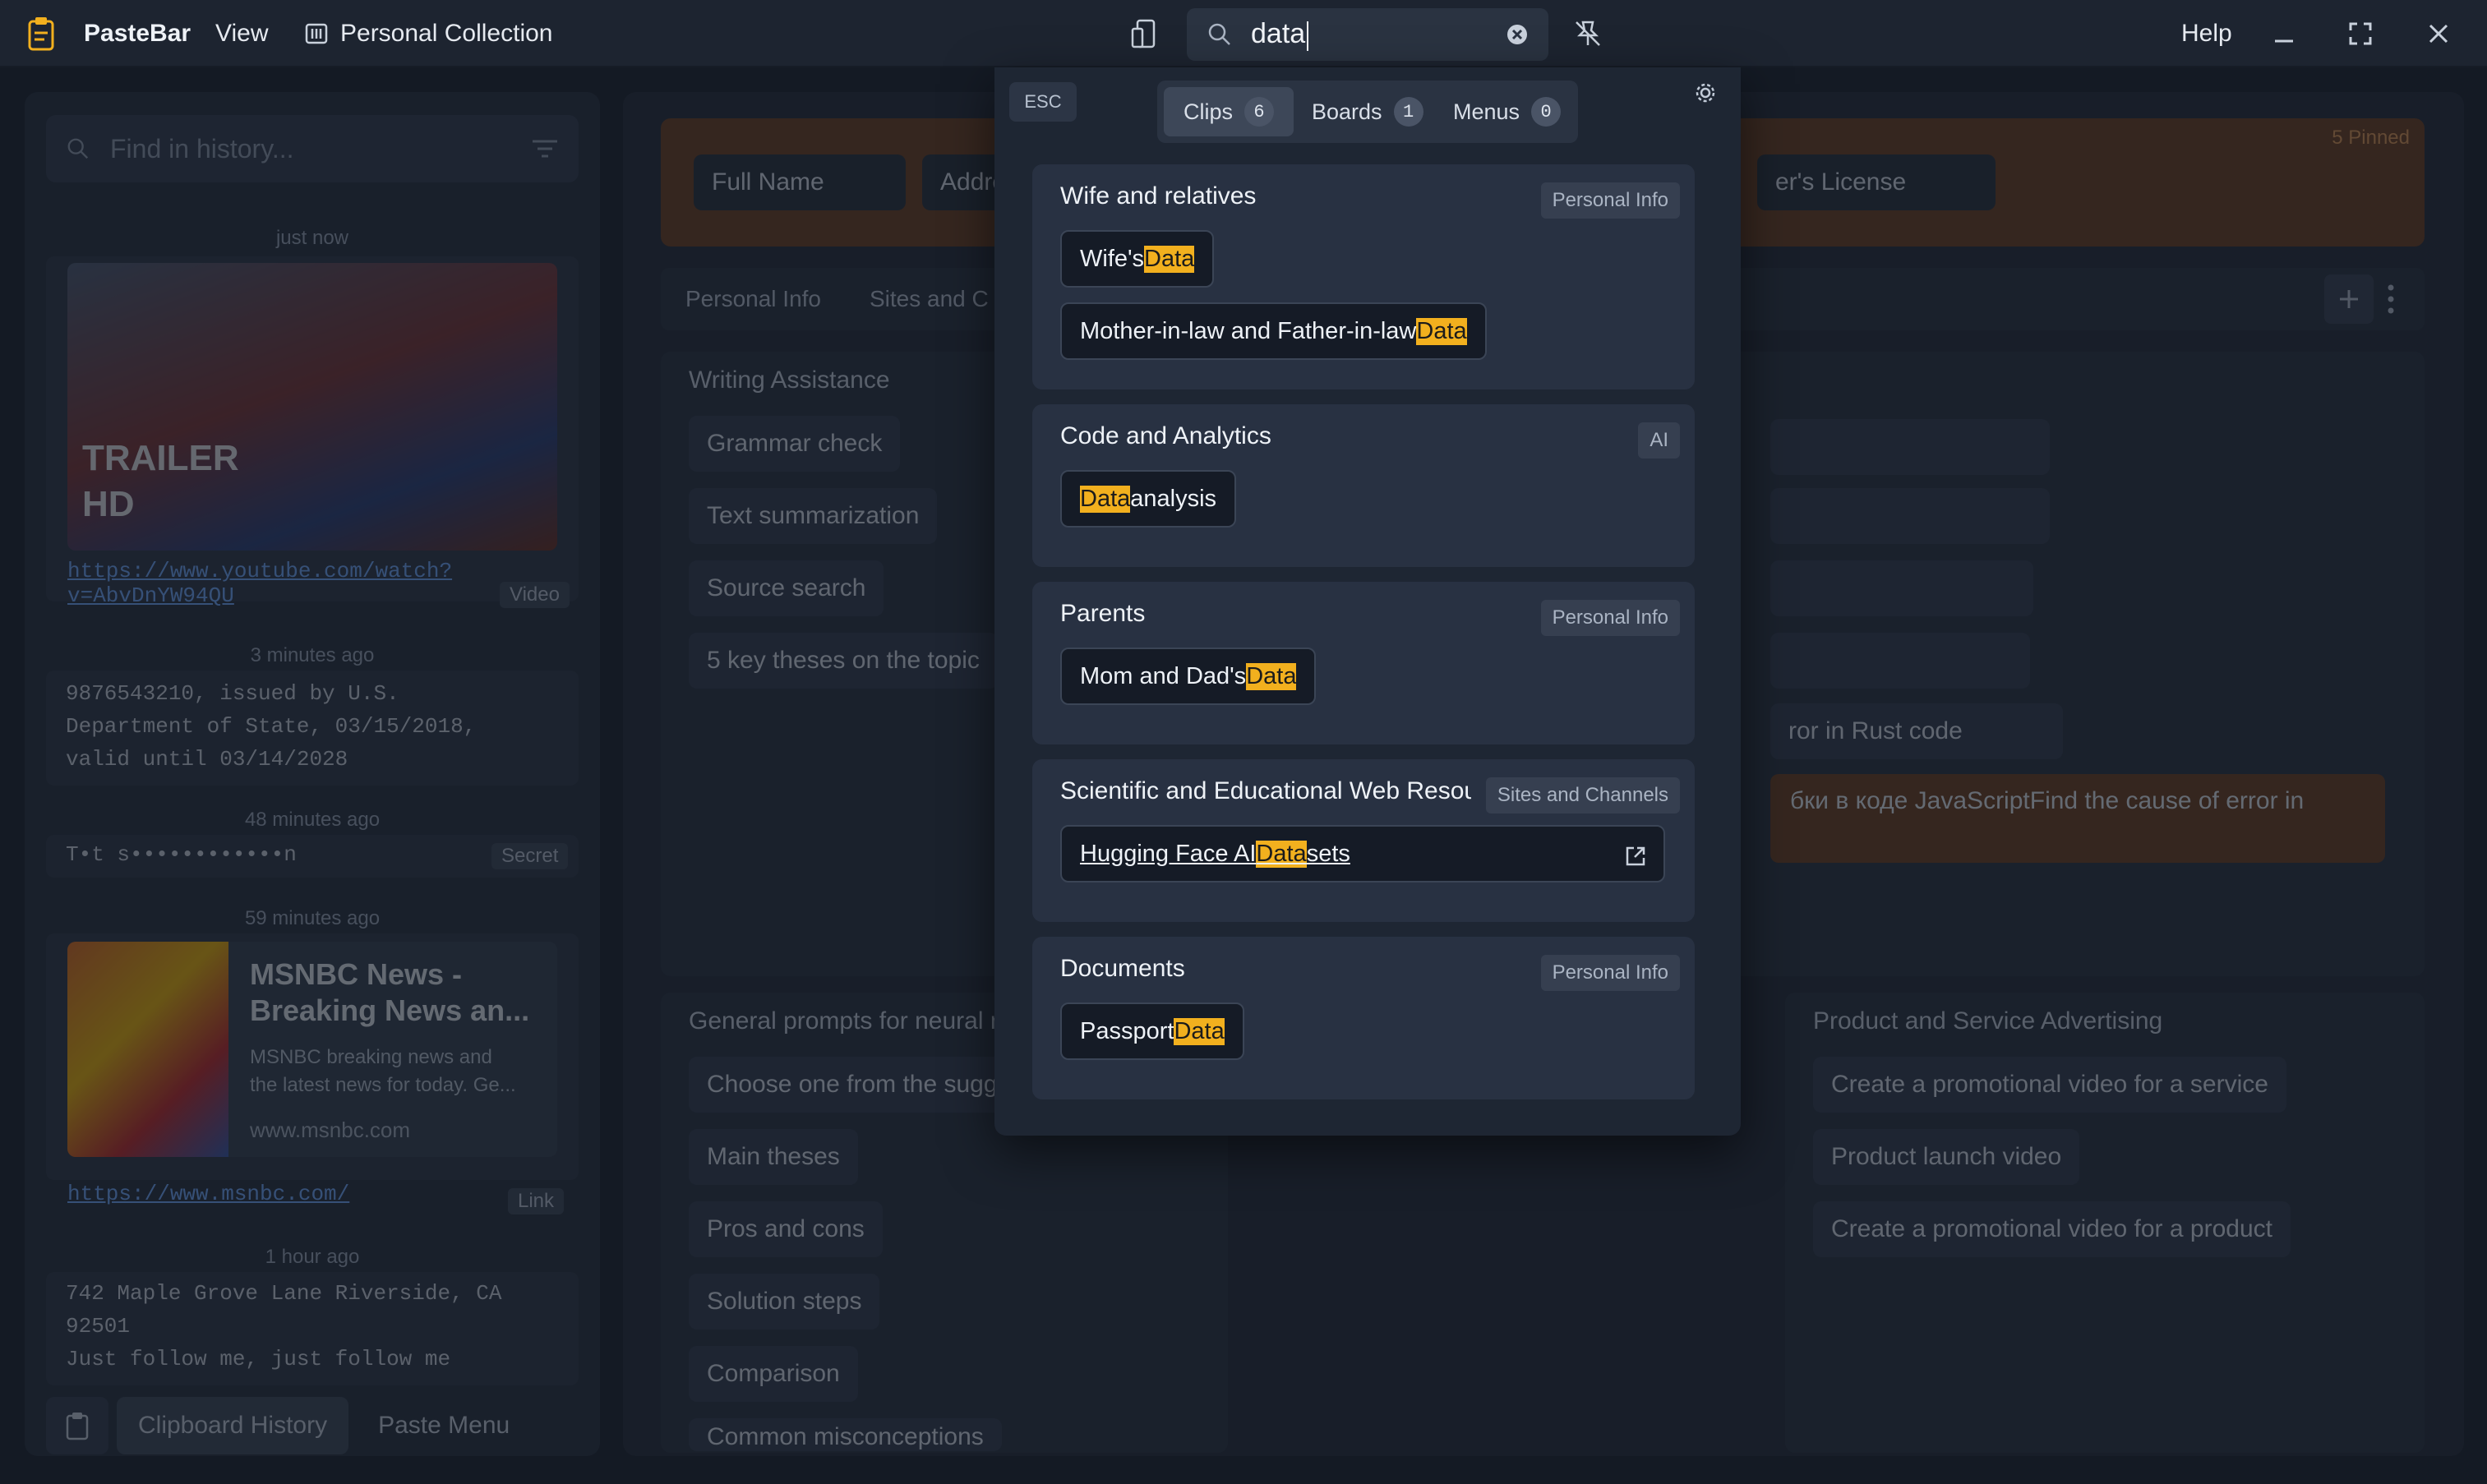  Describe the element at coordinates (312, 1257) in the screenshot. I see `timestamp: 1 hour ago` at that location.